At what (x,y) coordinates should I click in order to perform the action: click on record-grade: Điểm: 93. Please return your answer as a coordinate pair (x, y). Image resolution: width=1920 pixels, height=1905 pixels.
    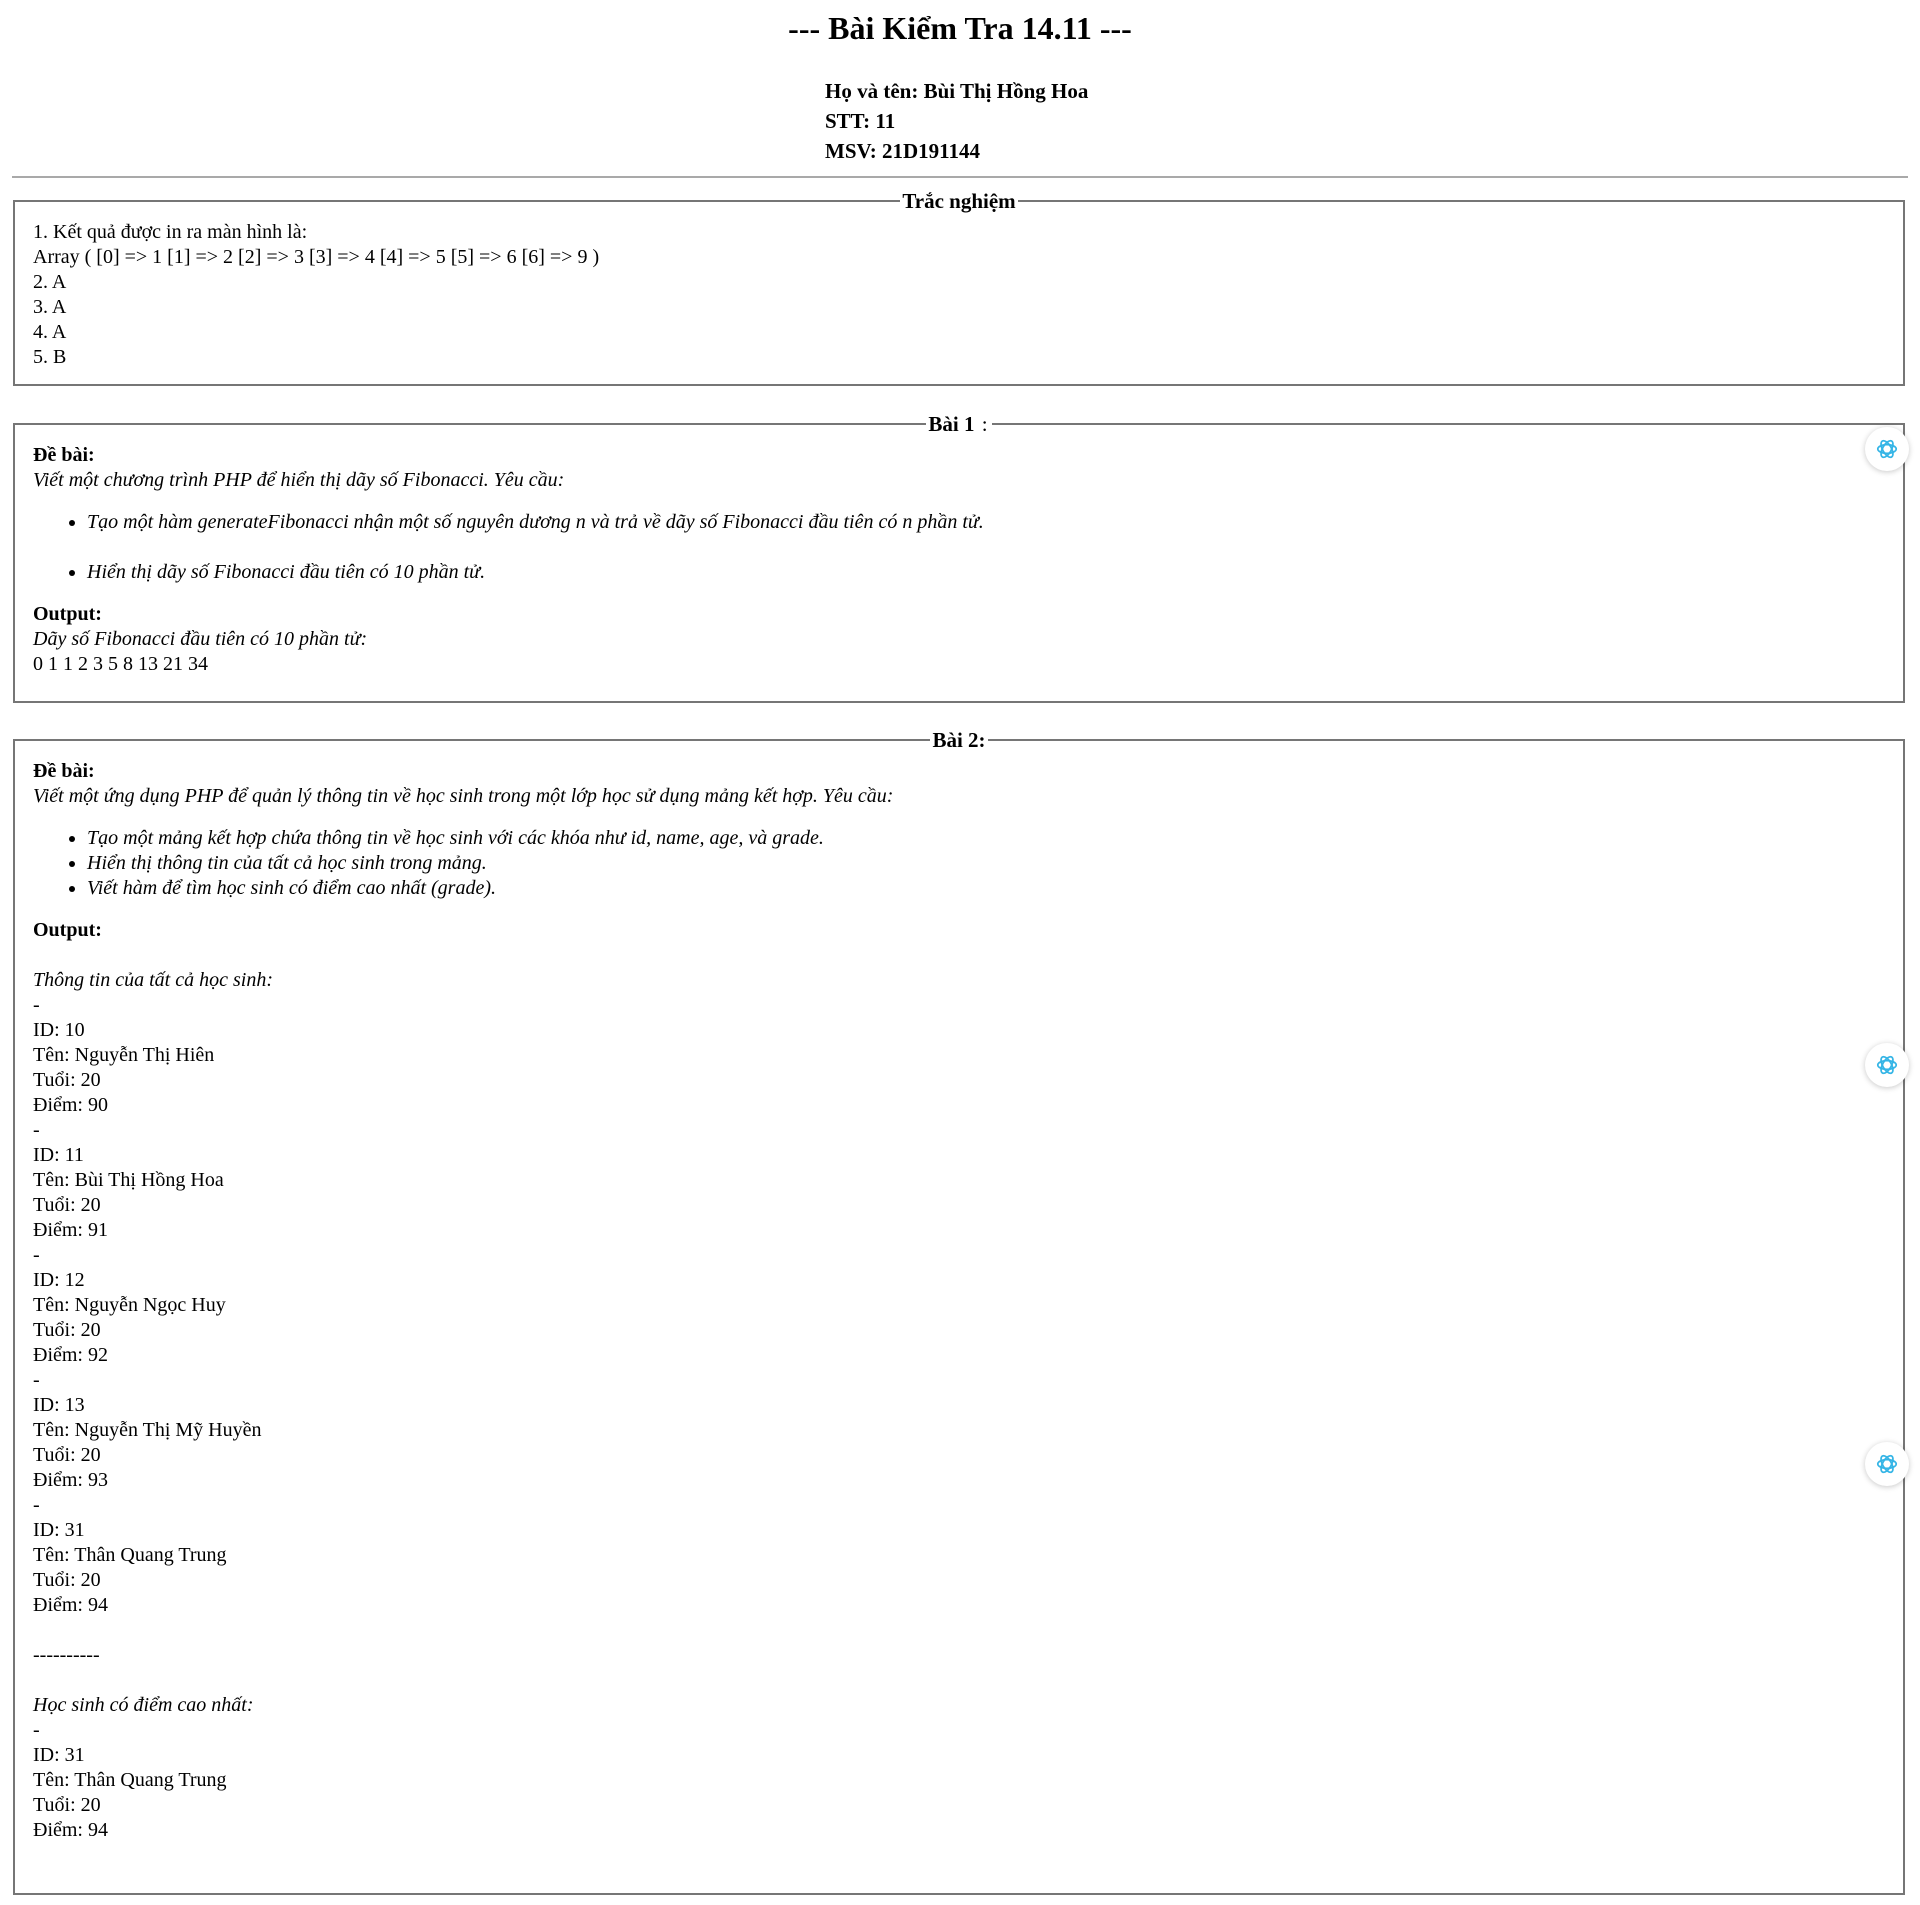
    Looking at the image, I should click on (70, 1480).